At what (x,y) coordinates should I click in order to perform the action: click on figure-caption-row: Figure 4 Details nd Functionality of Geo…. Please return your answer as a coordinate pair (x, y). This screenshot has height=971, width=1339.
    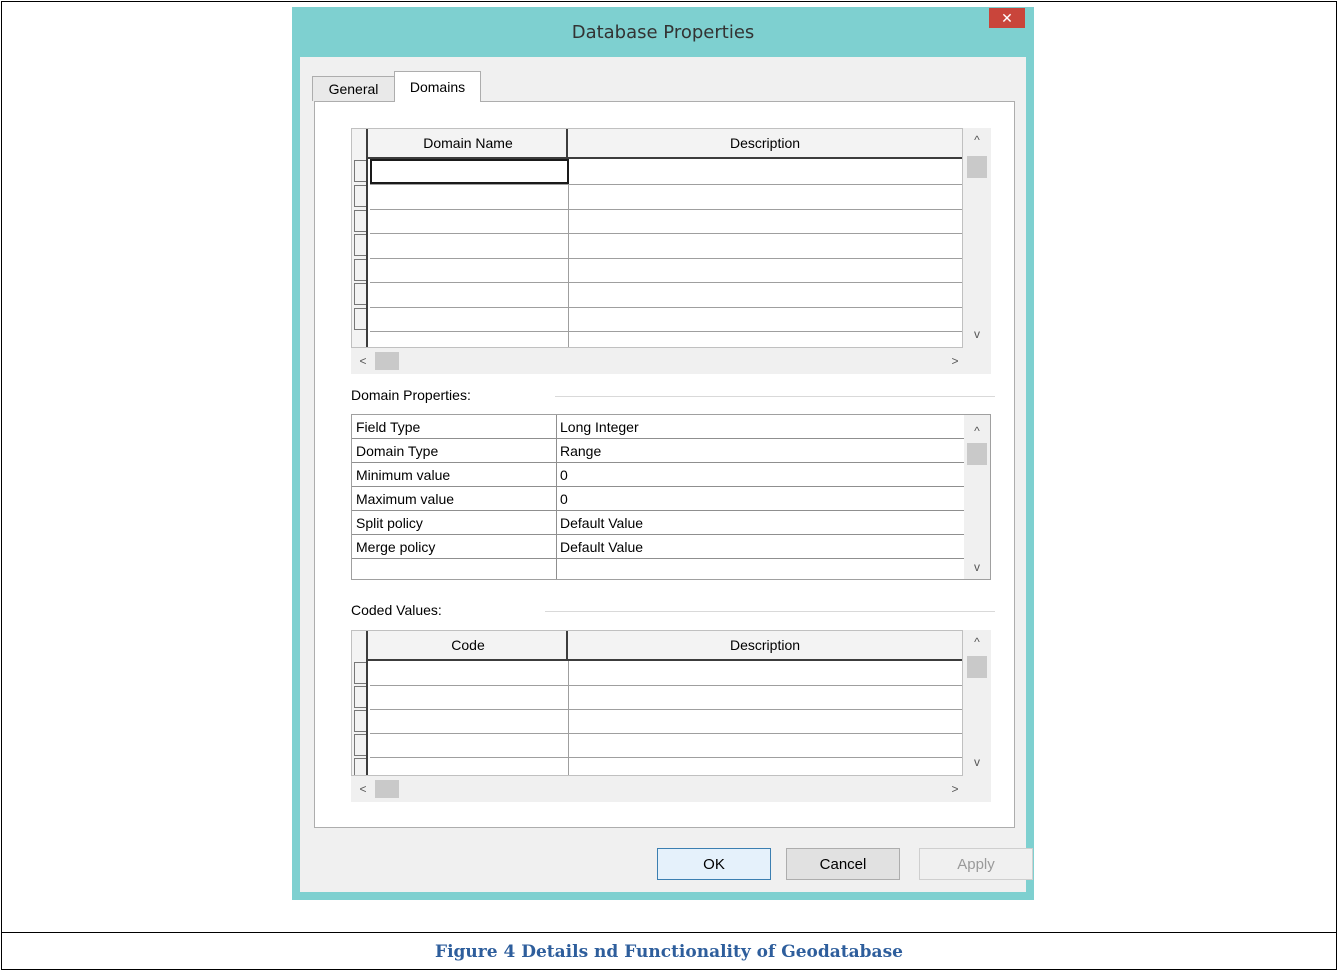
    Looking at the image, I should click on (669, 951).